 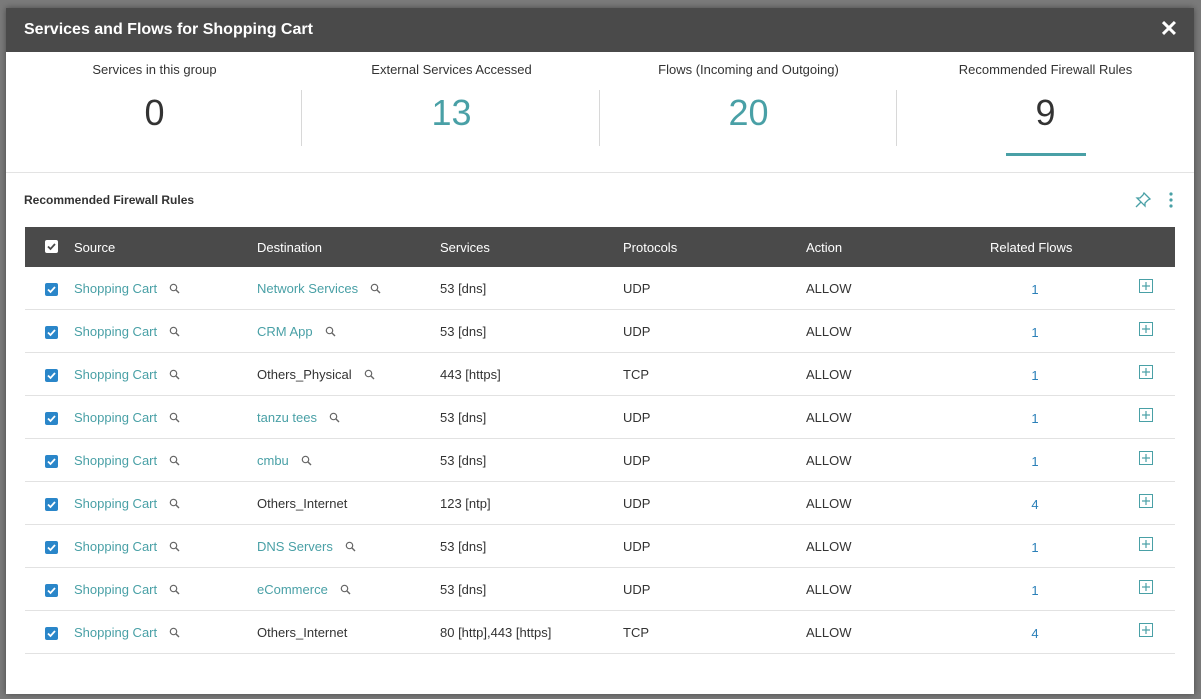 I want to click on destination-cell: DNS Servers, so click(x=306, y=546).